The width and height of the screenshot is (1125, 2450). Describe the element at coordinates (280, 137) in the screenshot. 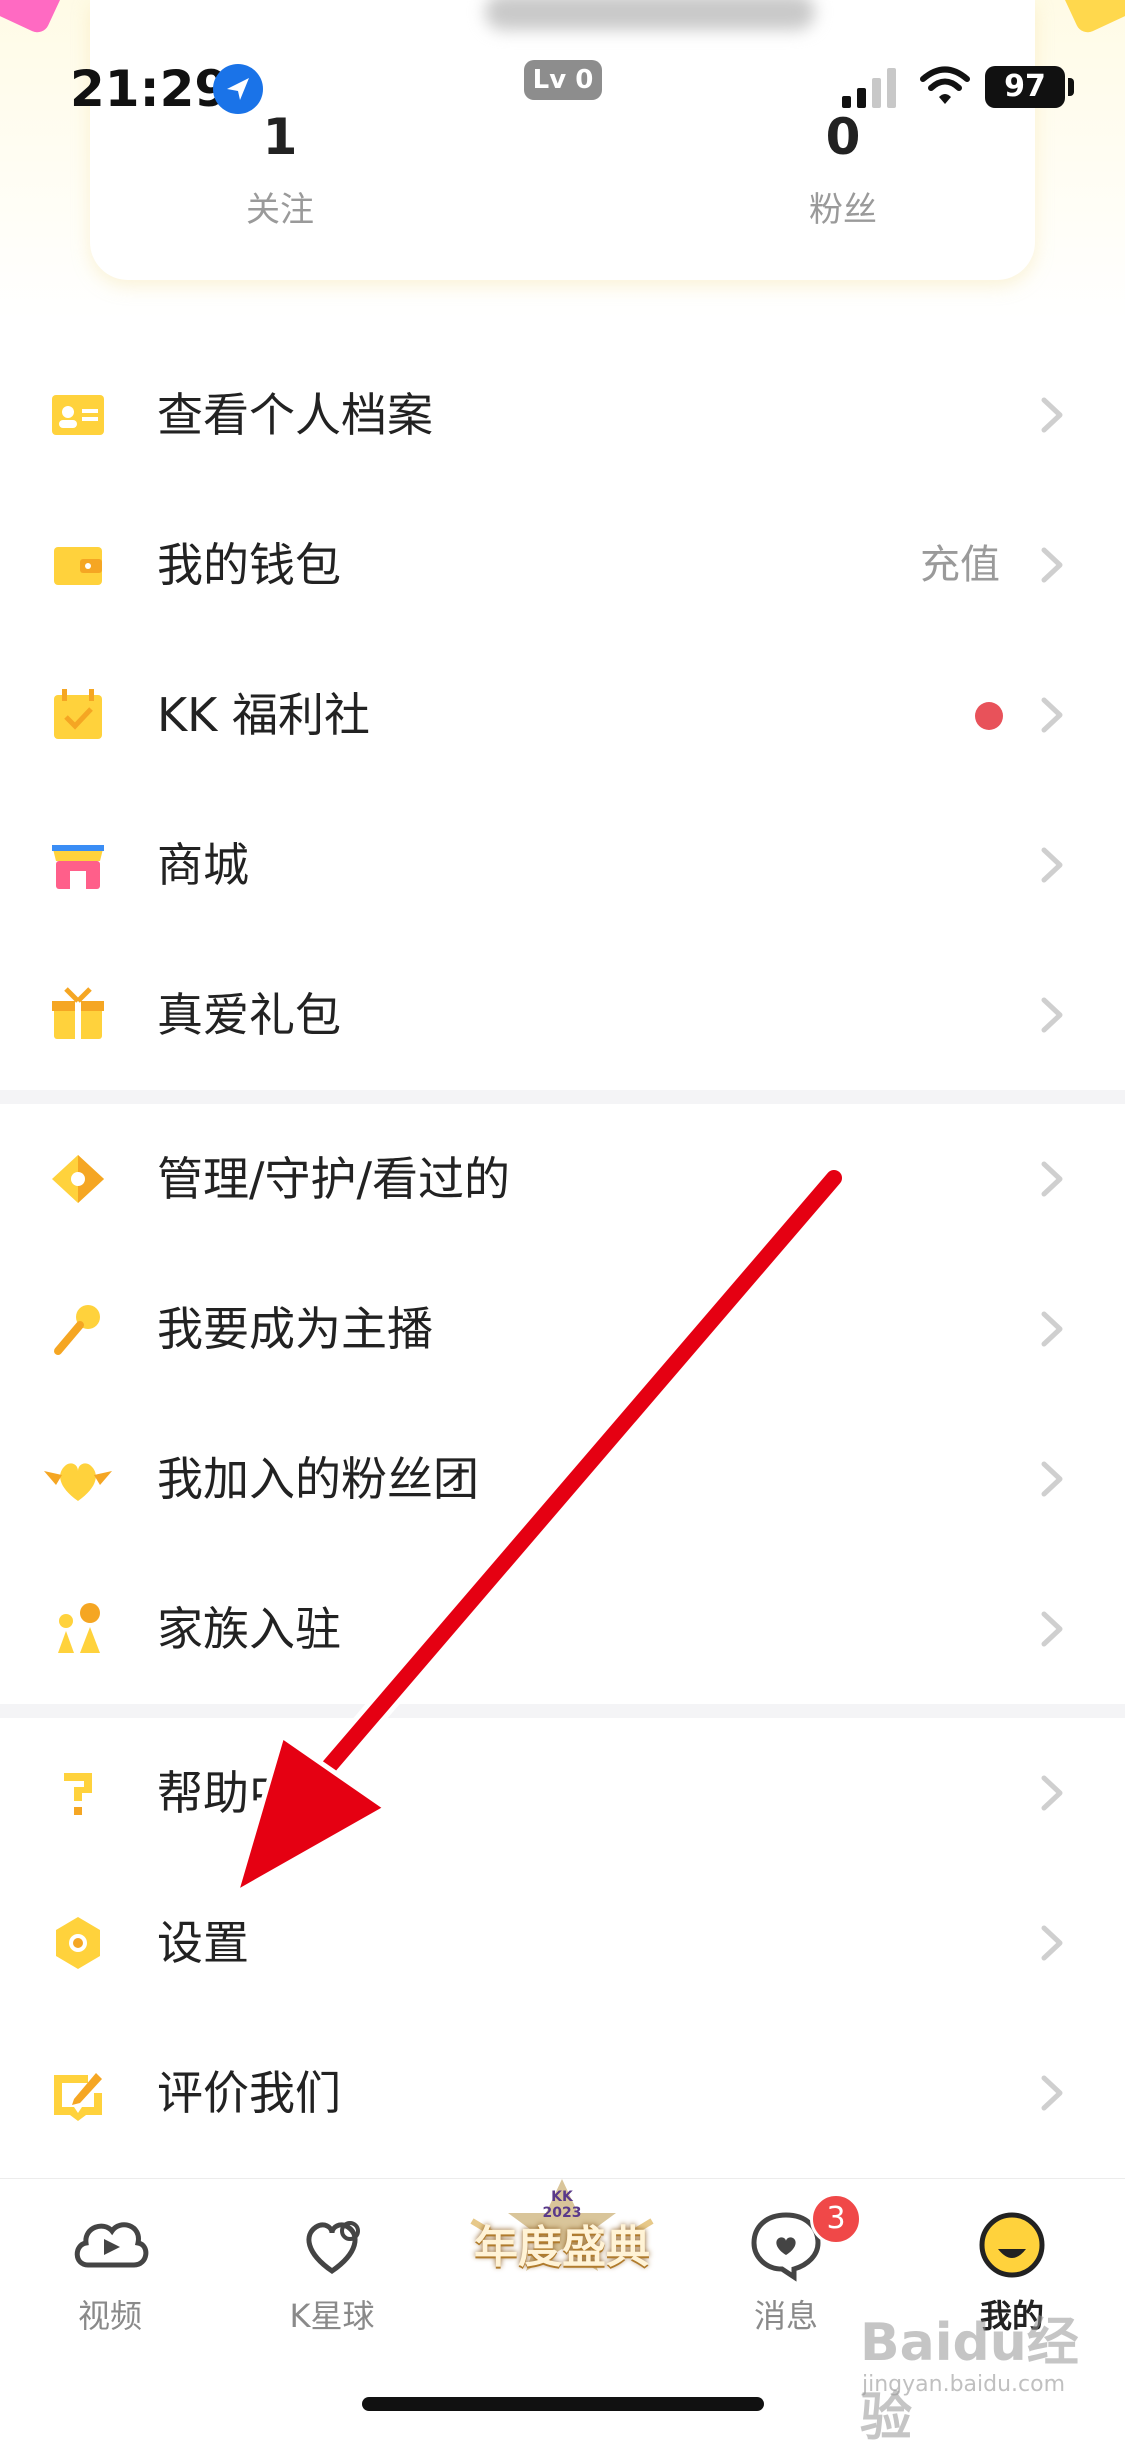

I see `following-count: 1` at that location.